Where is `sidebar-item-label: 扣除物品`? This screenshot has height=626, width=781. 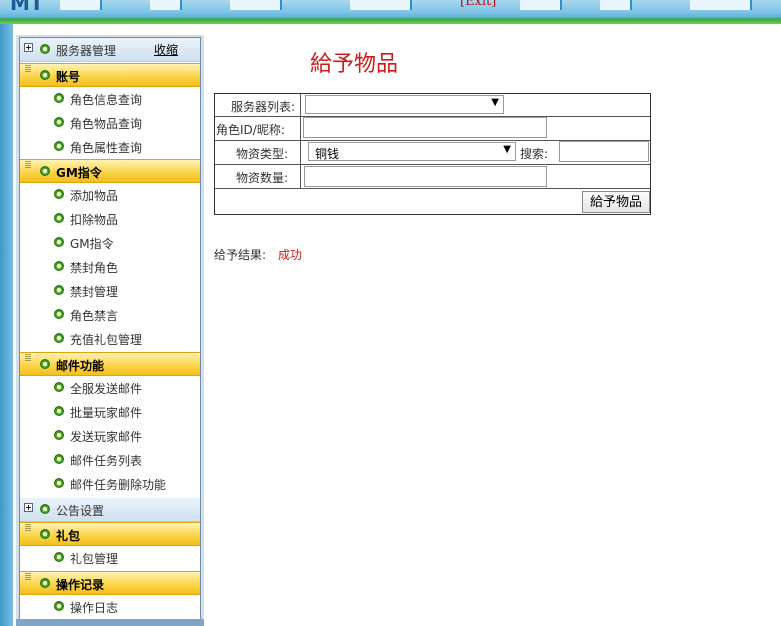 sidebar-item-label: 扣除物品 is located at coordinates (94, 220).